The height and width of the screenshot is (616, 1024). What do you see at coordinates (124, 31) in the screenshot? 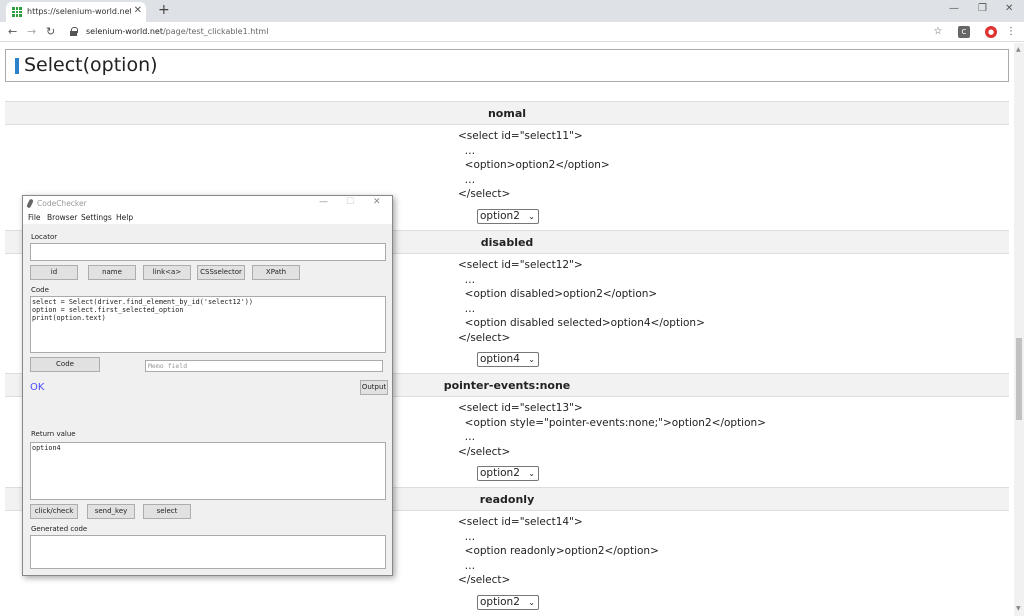
I see `url-host: selenium-world.net` at bounding box center [124, 31].